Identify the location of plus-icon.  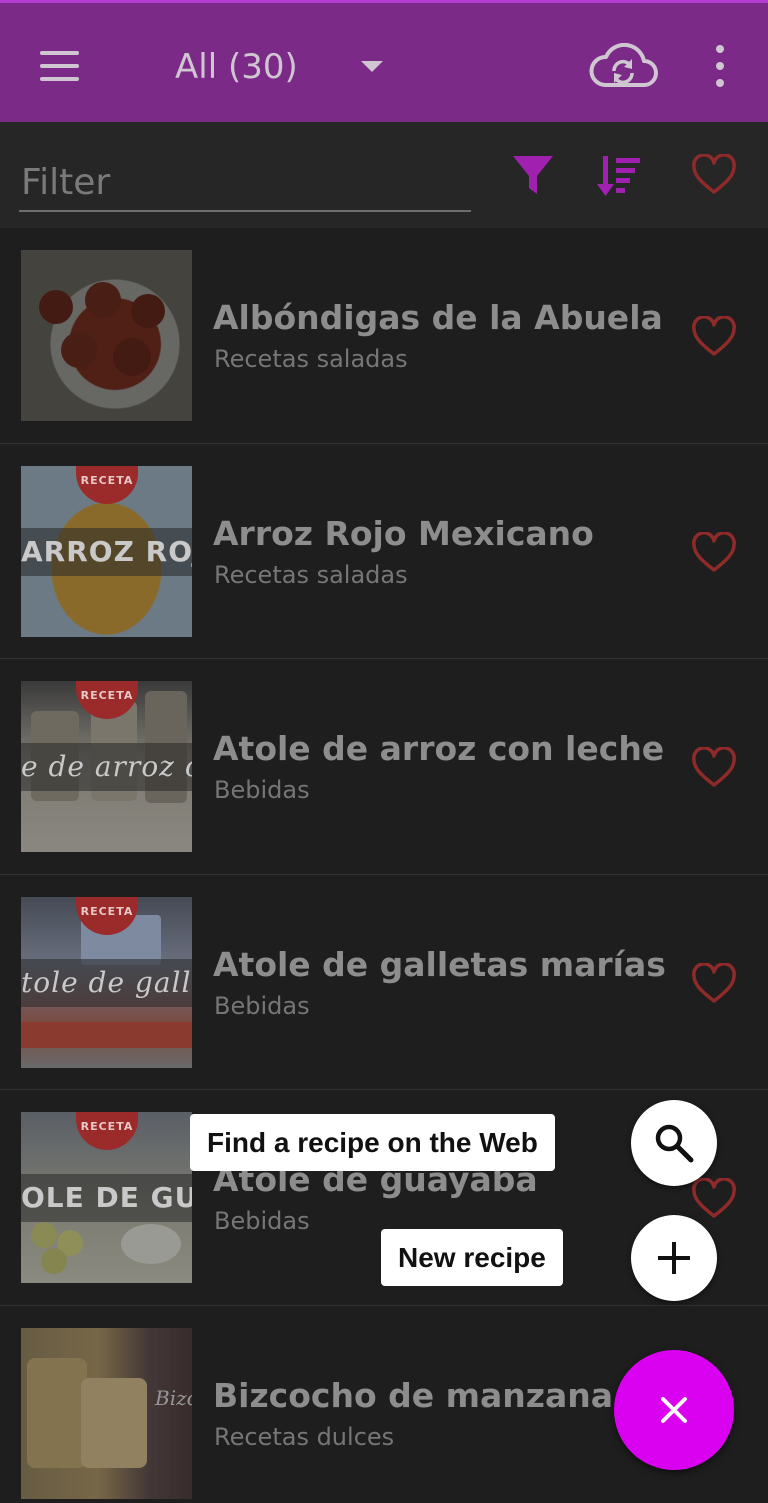
(674, 1258).